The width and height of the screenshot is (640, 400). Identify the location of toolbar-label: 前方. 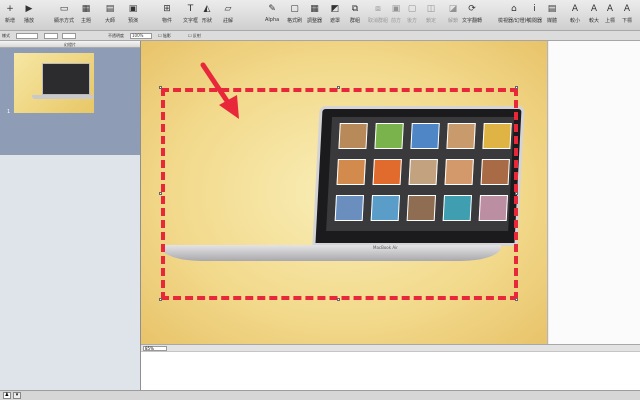
(395, 21).